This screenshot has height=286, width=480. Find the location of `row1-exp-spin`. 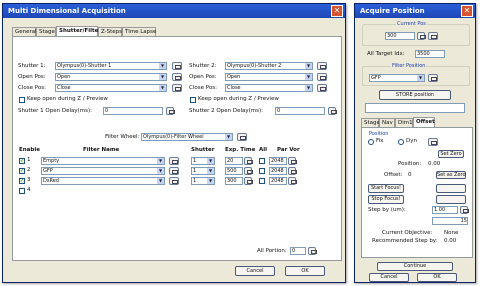

row1-exp-spin is located at coordinates (248, 161).